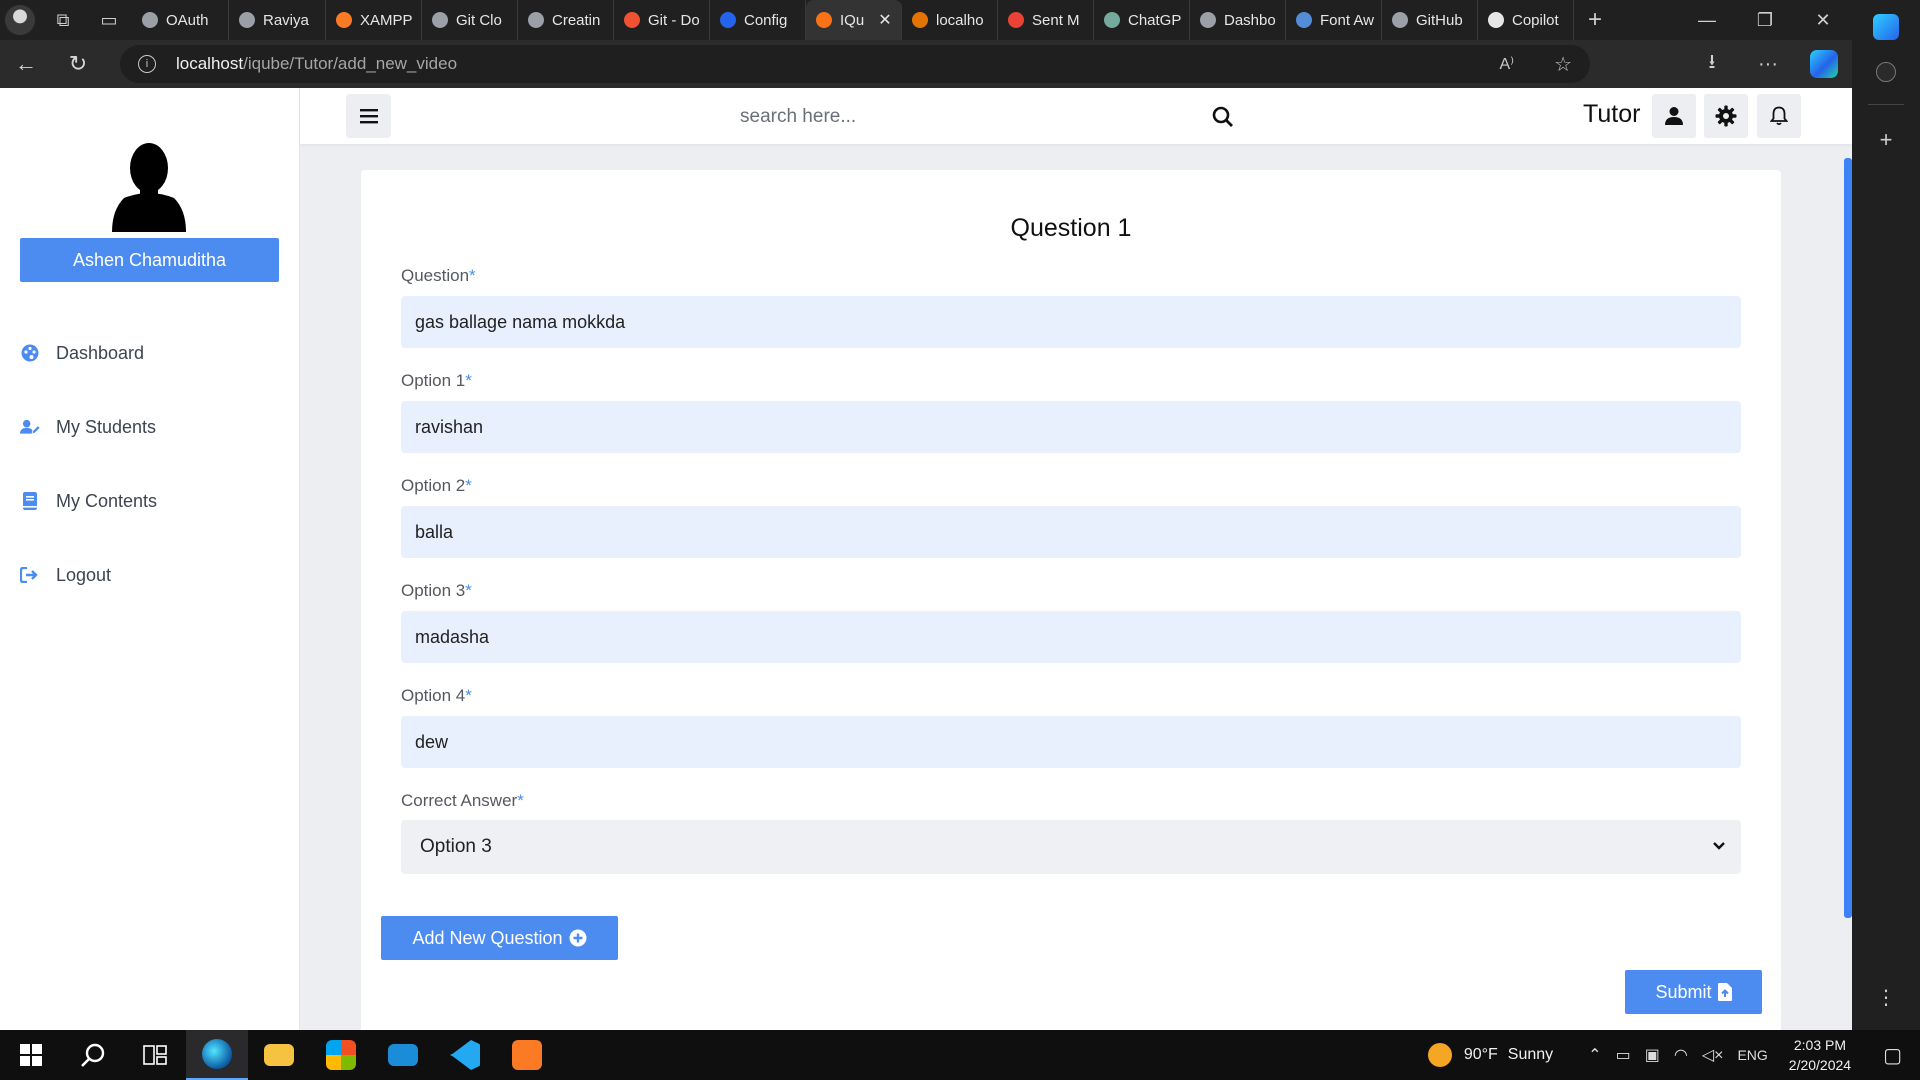 The width and height of the screenshot is (1920, 1080). I want to click on sidebar-item-label: Dashboard, so click(100, 352).